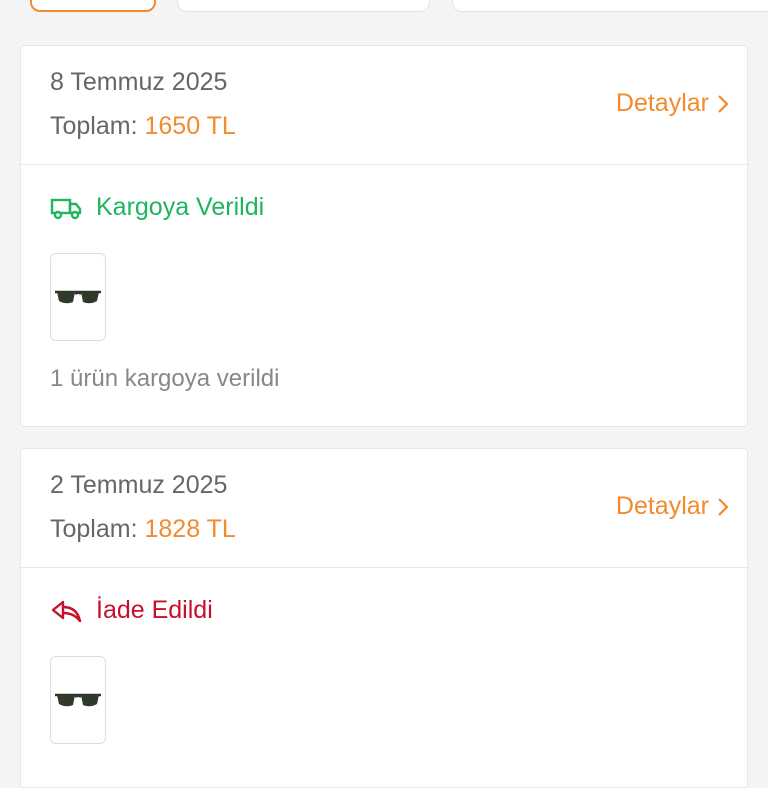 The image size is (768, 788). I want to click on order-total-amount: 1650 TL, so click(190, 126).